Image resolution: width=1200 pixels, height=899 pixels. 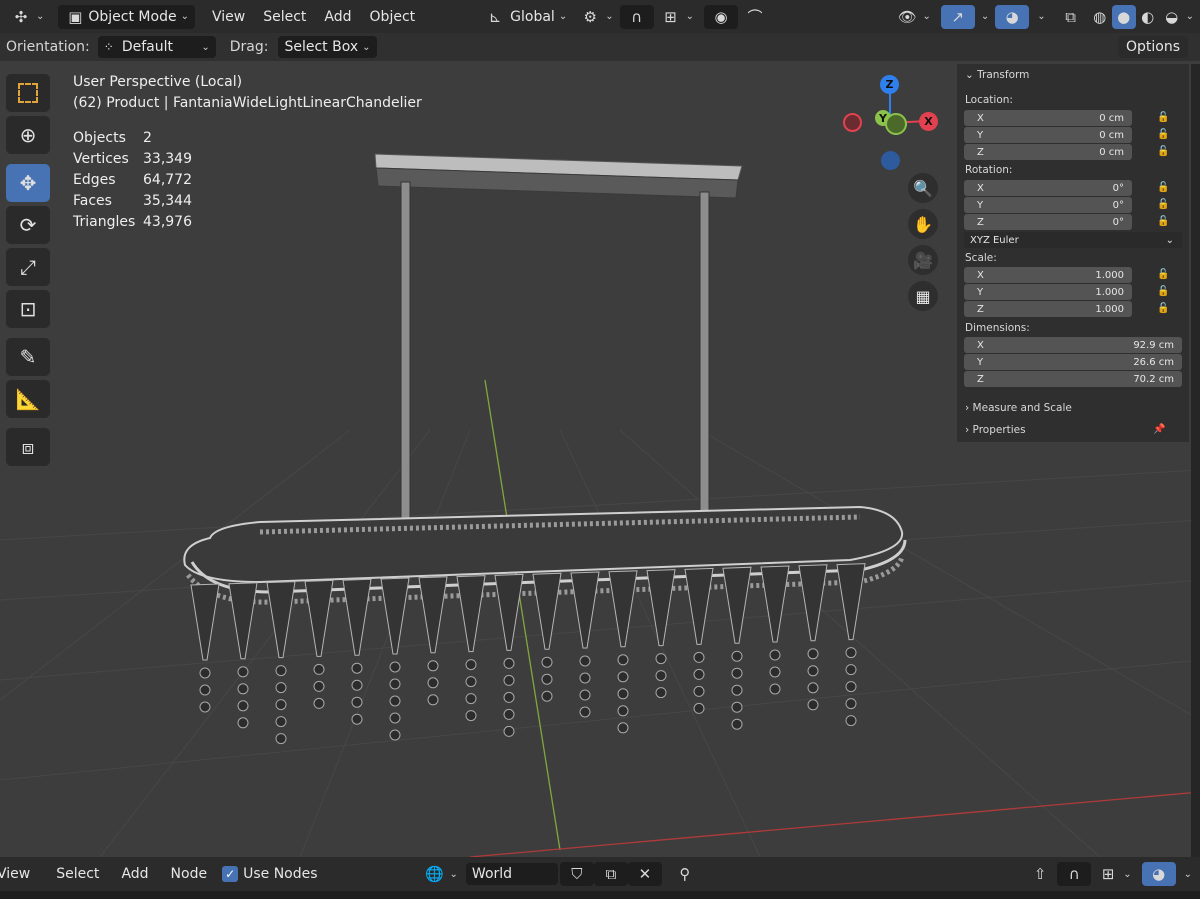 I want to click on rotation-y-field: Y 0°, so click(x=1048, y=205).